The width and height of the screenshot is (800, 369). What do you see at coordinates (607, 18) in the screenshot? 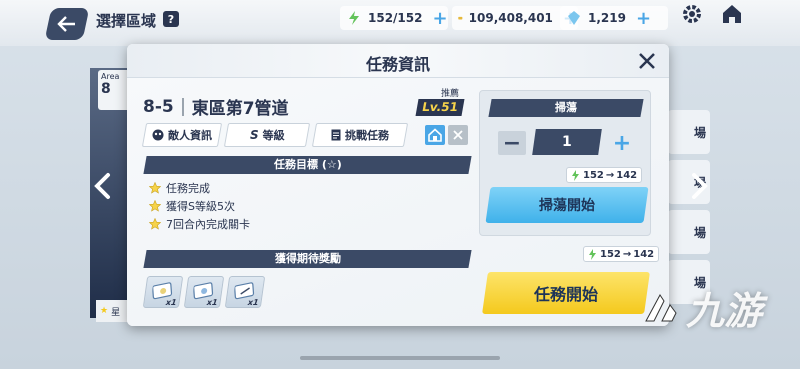
I see `gems-value: 1,219` at bounding box center [607, 18].